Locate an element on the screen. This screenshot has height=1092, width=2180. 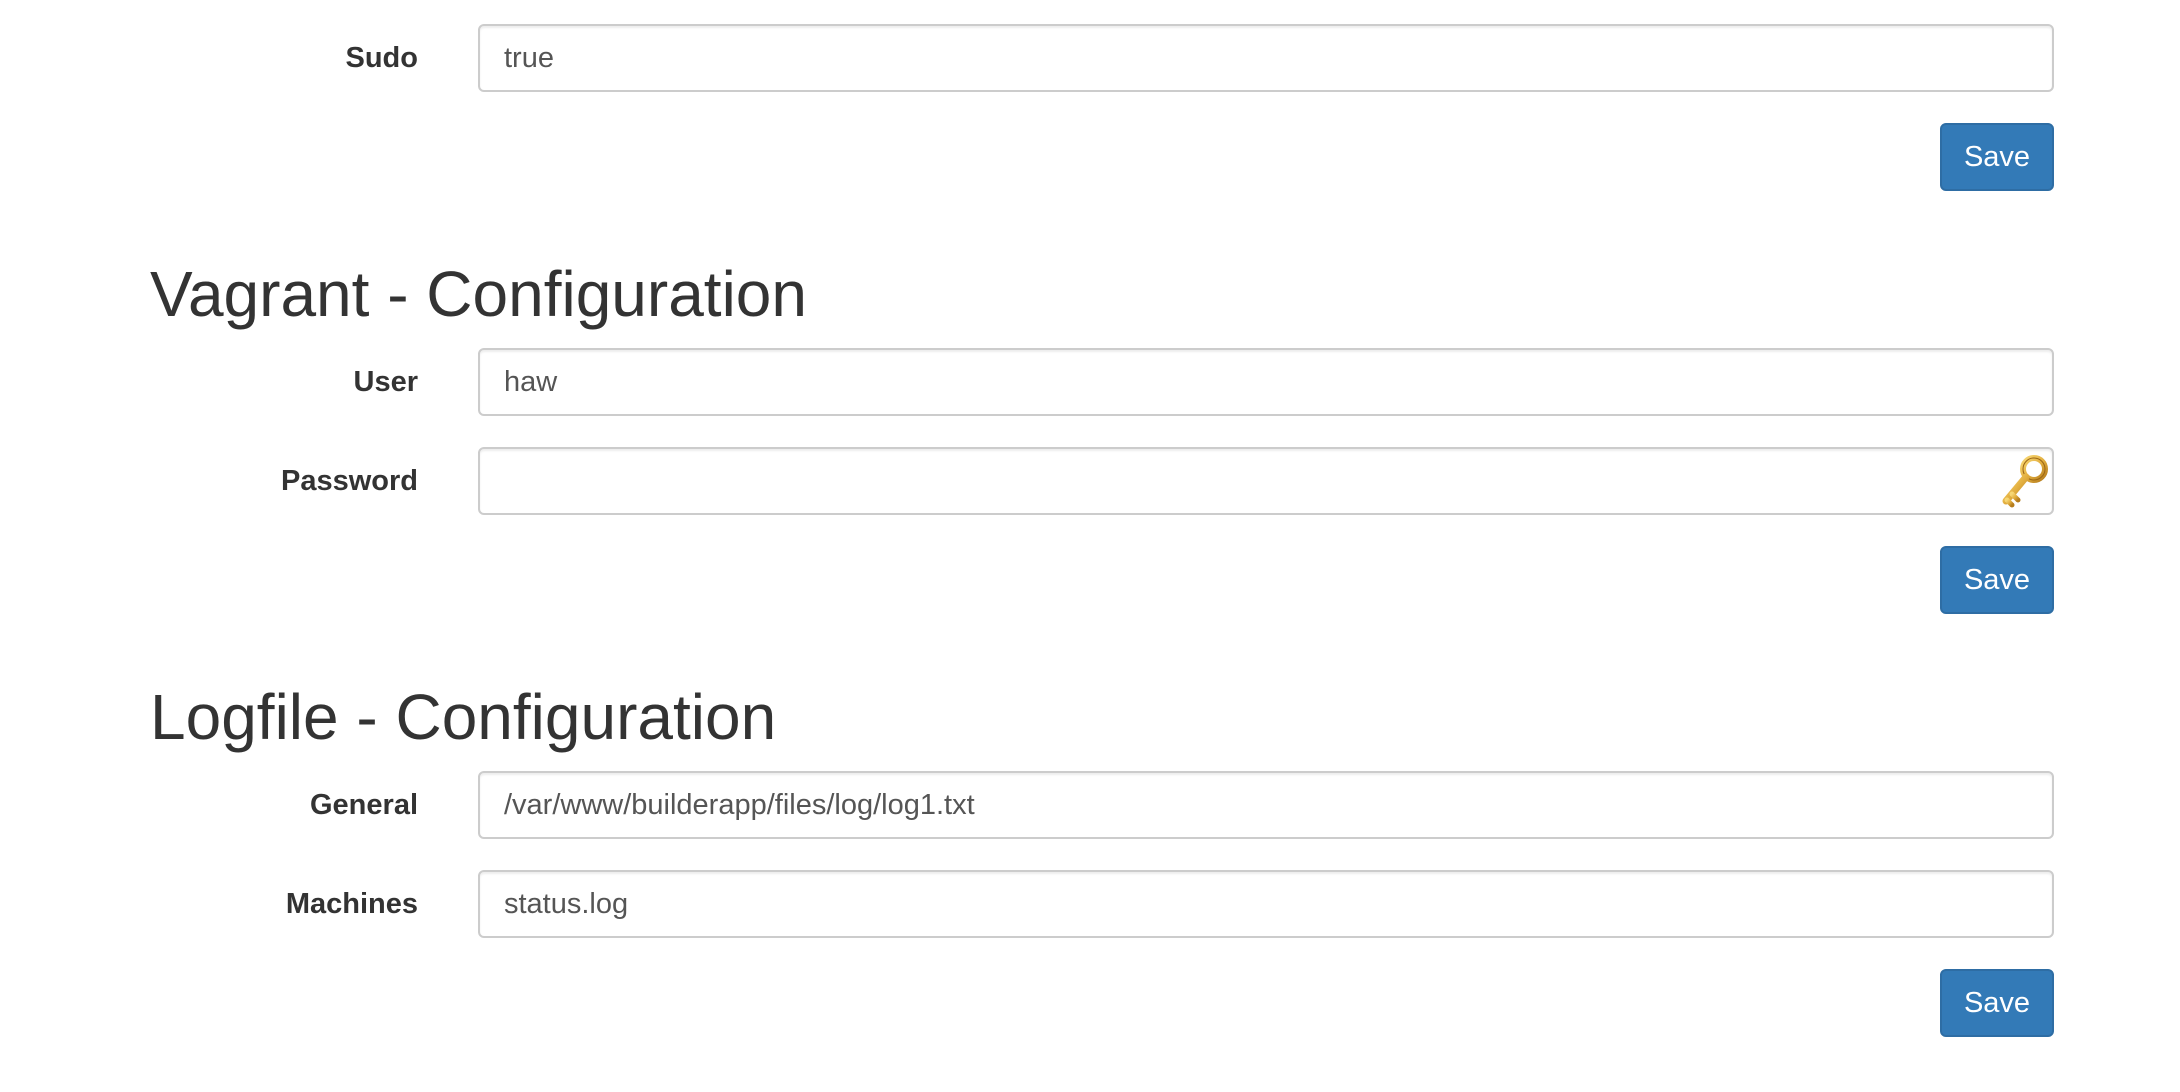
logfile-machines-label: Machines is located at coordinates (351, 904).